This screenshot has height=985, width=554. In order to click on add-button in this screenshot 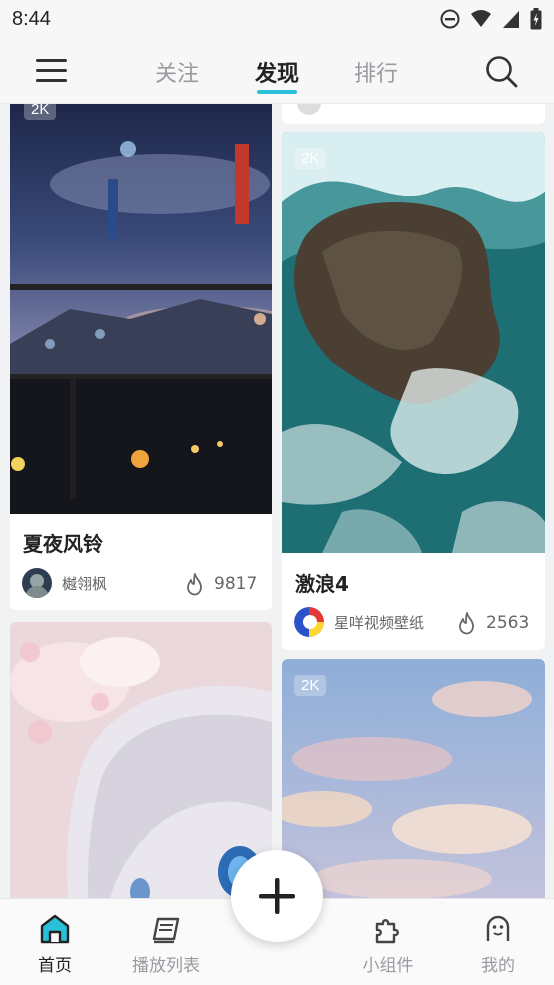, I will do `click(277, 896)`.